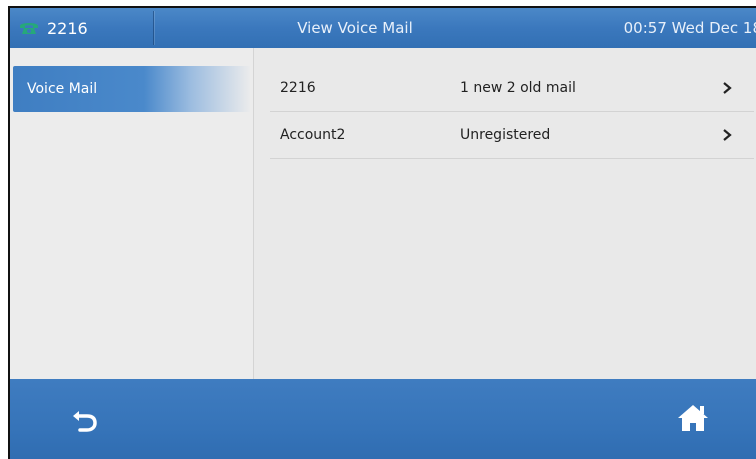  I want to click on account-label: 2216, so click(67, 28).